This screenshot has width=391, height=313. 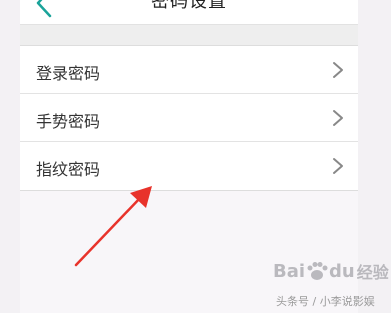 What do you see at coordinates (289, 271) in the screenshot?
I see `logo-text: Bai` at bounding box center [289, 271].